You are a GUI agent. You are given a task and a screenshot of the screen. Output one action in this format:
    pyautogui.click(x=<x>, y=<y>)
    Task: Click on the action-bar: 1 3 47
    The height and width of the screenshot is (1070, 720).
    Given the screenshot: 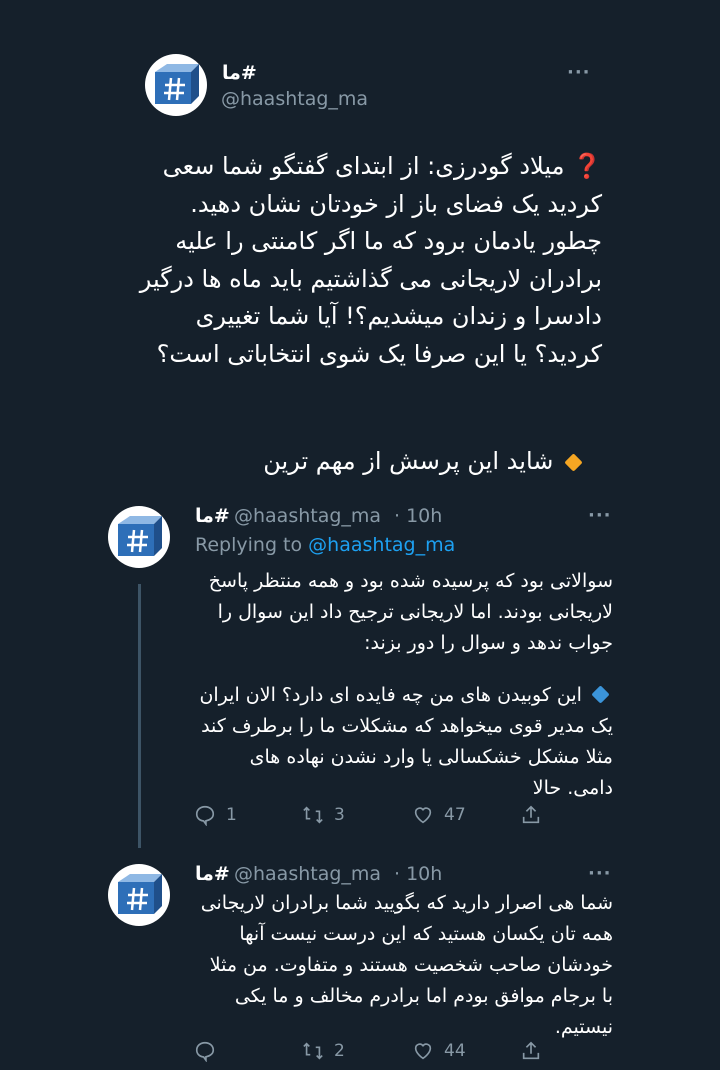 What is the action you would take?
    pyautogui.click(x=374, y=819)
    